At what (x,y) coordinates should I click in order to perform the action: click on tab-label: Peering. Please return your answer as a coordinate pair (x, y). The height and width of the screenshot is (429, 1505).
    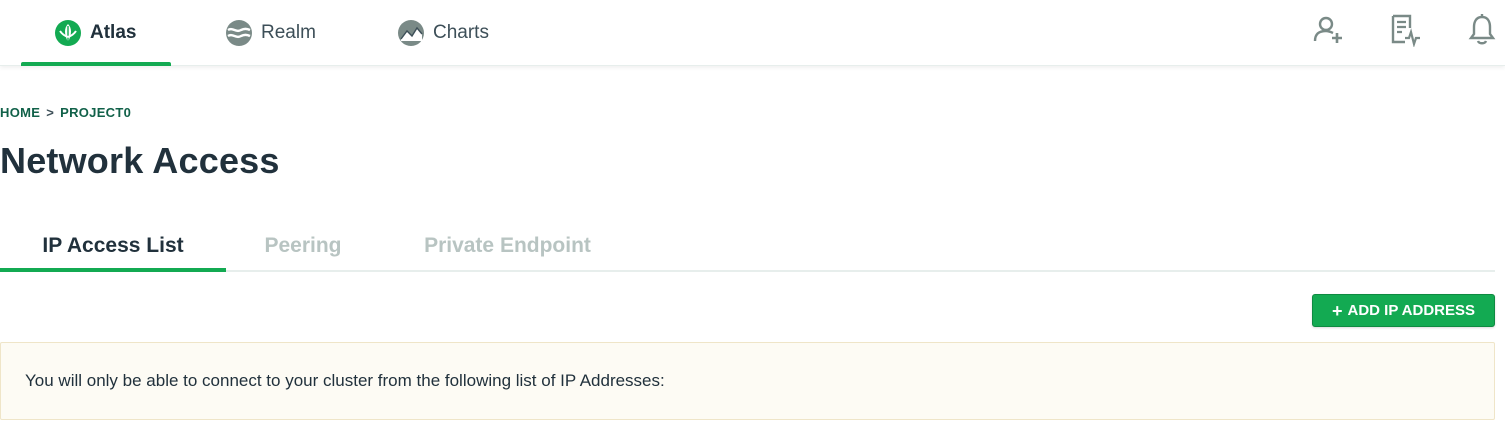
    Looking at the image, I should click on (303, 245).